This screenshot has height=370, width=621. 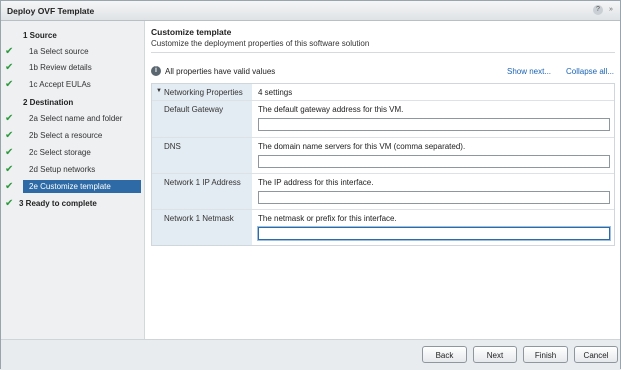 What do you see at coordinates (76, 118) in the screenshot?
I see `step-label: 2a Select name and folder` at bounding box center [76, 118].